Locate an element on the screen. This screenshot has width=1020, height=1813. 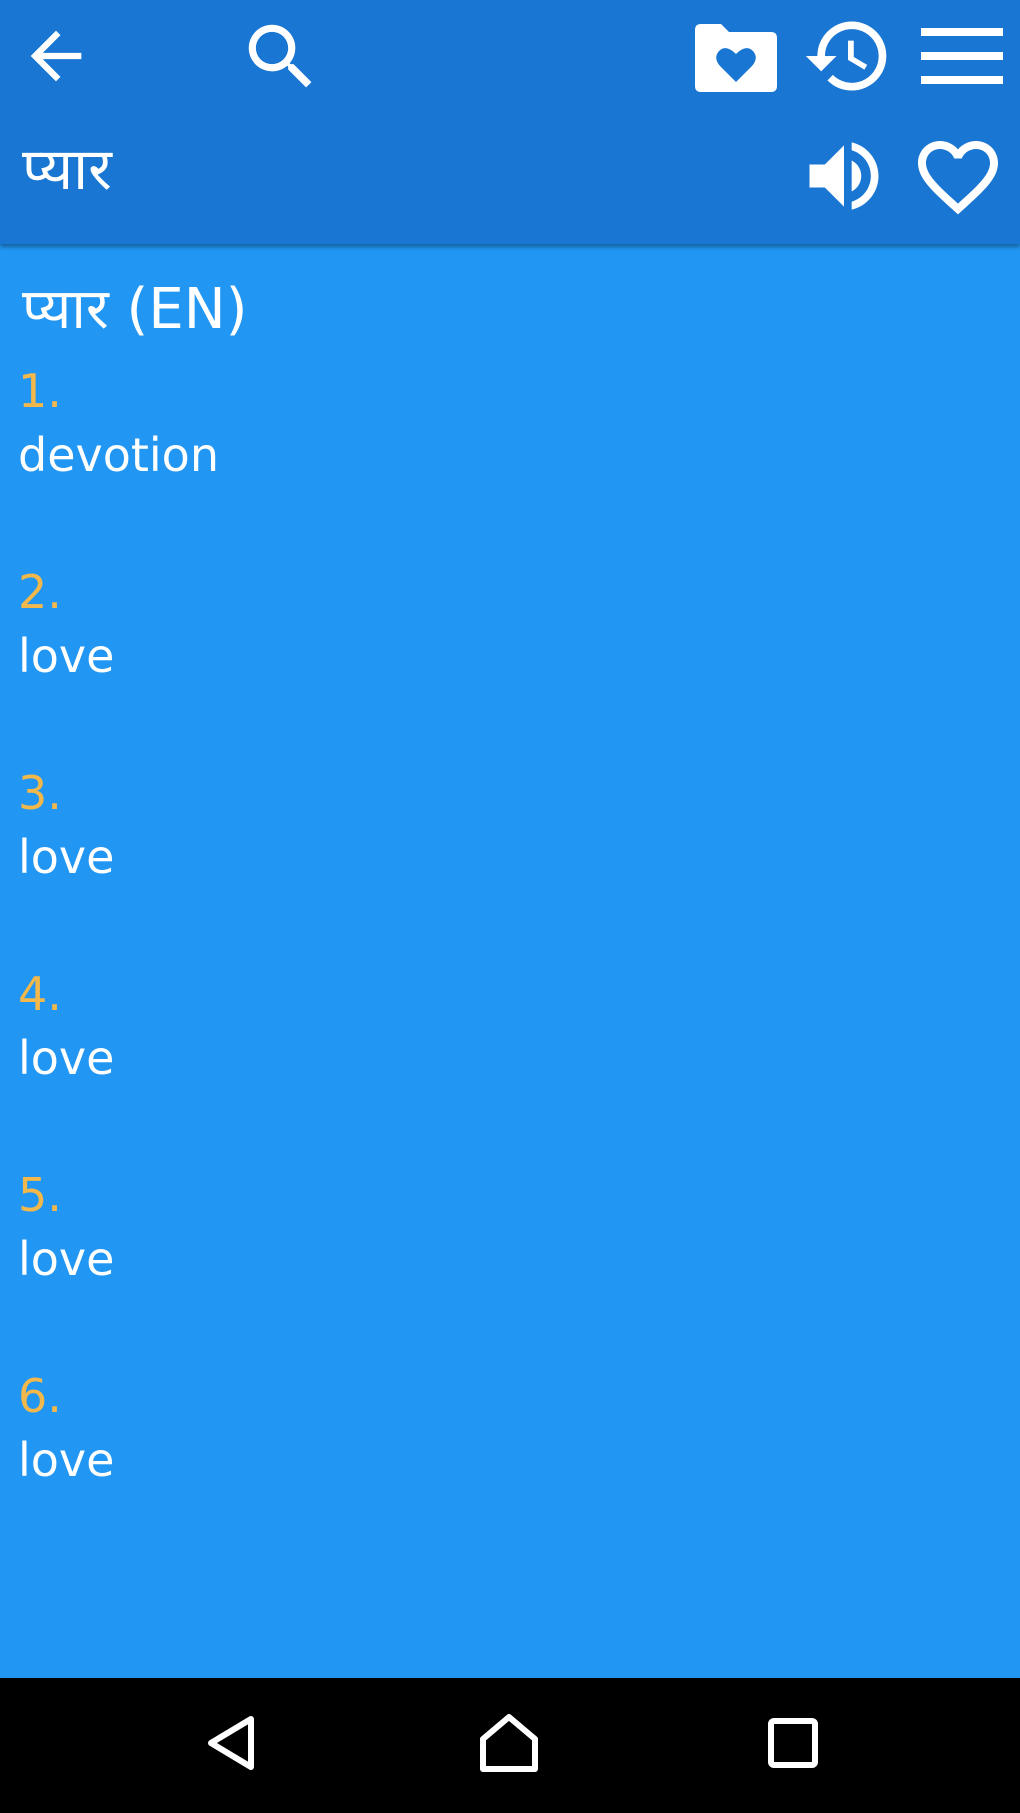
favorites-folder-button is located at coordinates (736, 56).